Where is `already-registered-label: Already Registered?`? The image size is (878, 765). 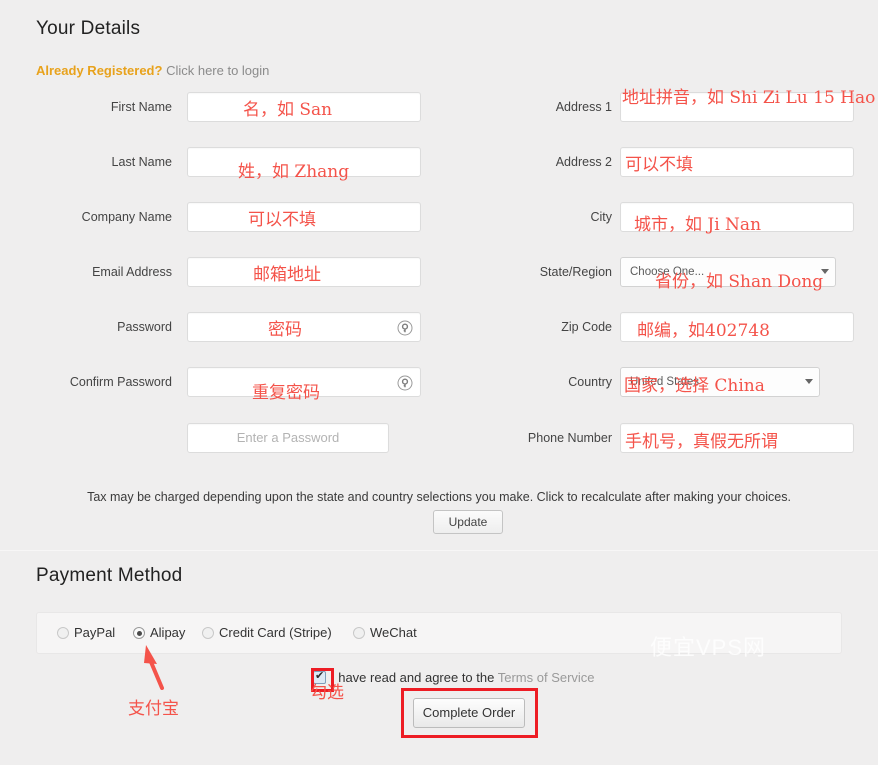
already-registered-label: Already Registered? is located at coordinates (99, 70).